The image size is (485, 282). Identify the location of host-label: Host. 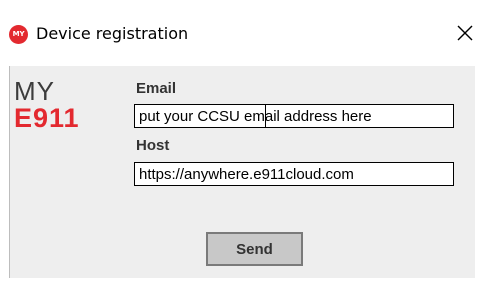
(153, 145).